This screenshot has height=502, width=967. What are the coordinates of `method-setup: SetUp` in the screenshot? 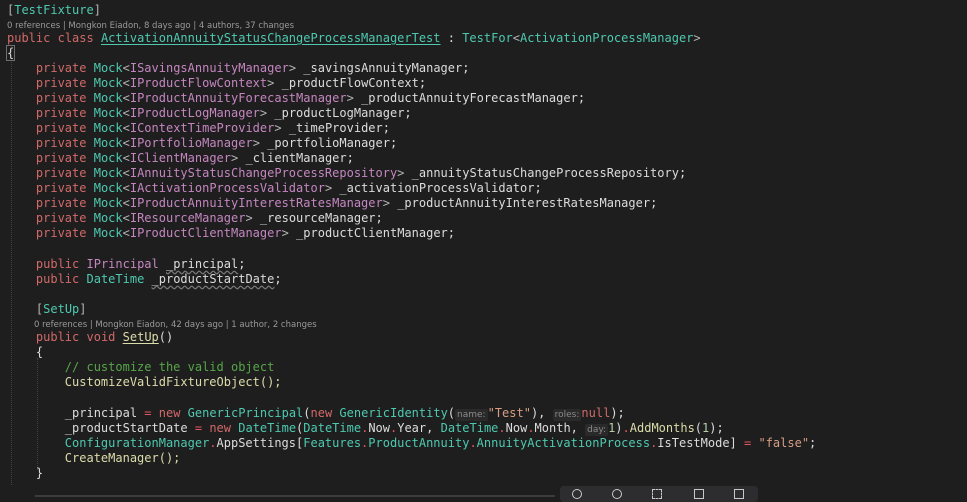 It's located at (141, 337).